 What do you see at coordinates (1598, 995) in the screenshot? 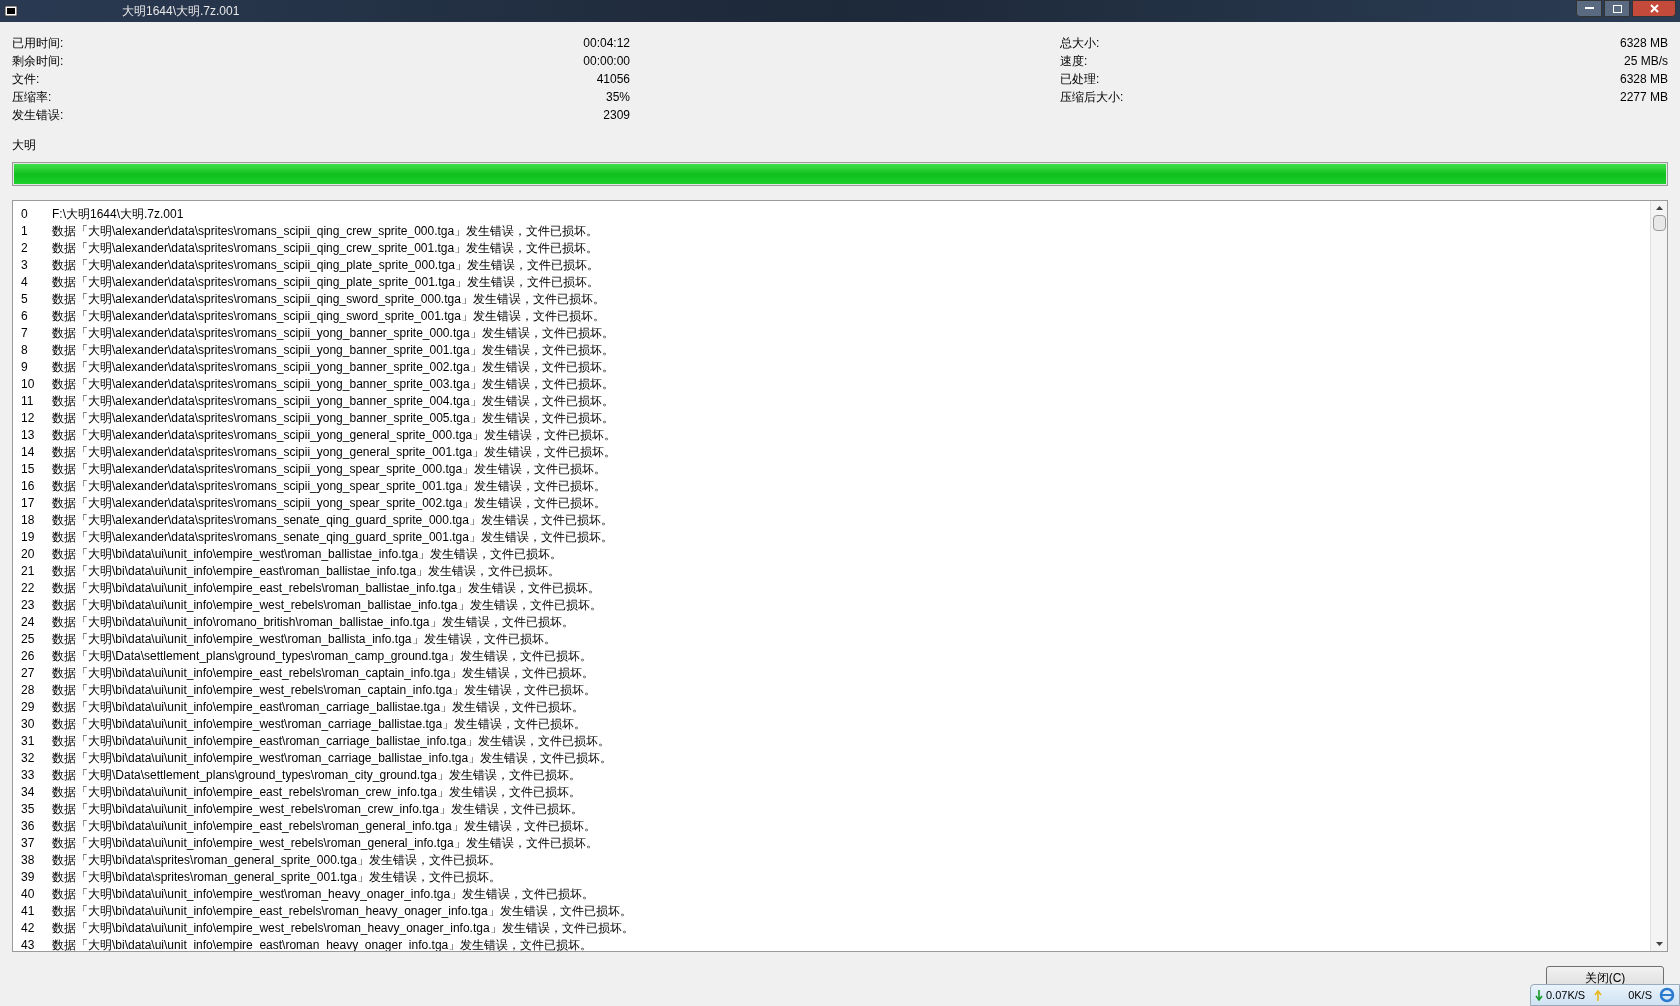
I see `upload-arrow-icon` at bounding box center [1598, 995].